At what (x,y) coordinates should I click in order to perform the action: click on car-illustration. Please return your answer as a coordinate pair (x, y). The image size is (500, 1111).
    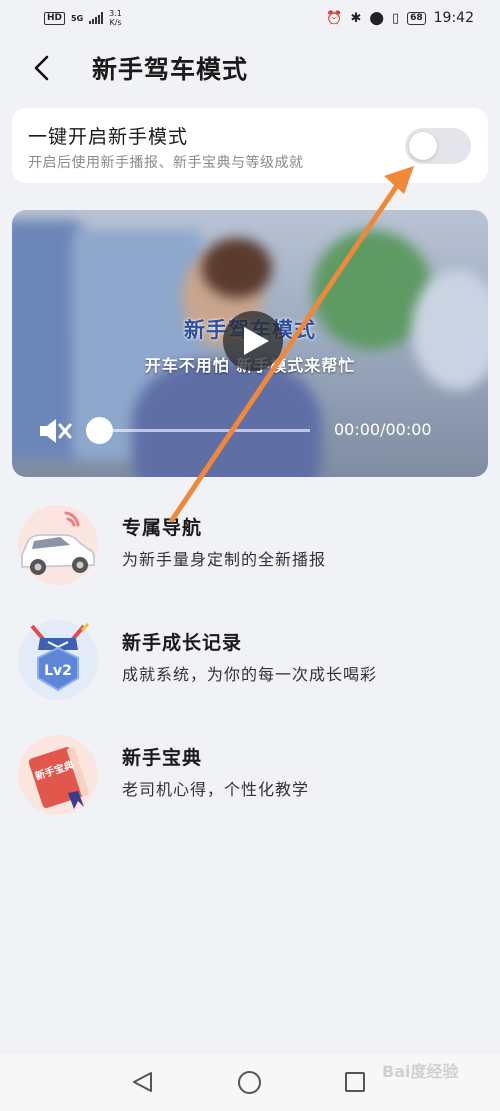
    Looking at the image, I should click on (58, 543).